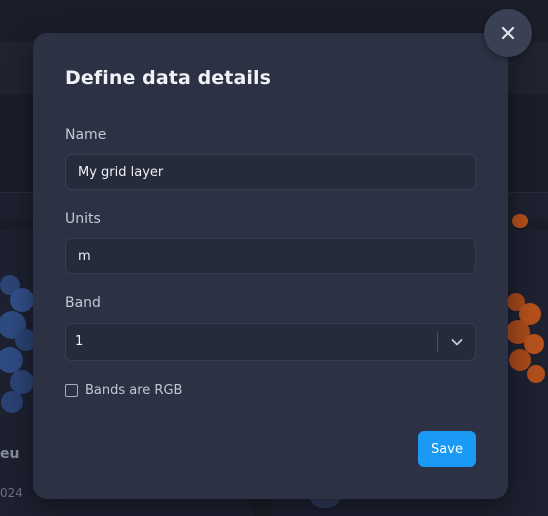 Image resolution: width=548 pixels, height=516 pixels. Describe the element at coordinates (437, 342) in the screenshot. I see `select-separator` at that location.